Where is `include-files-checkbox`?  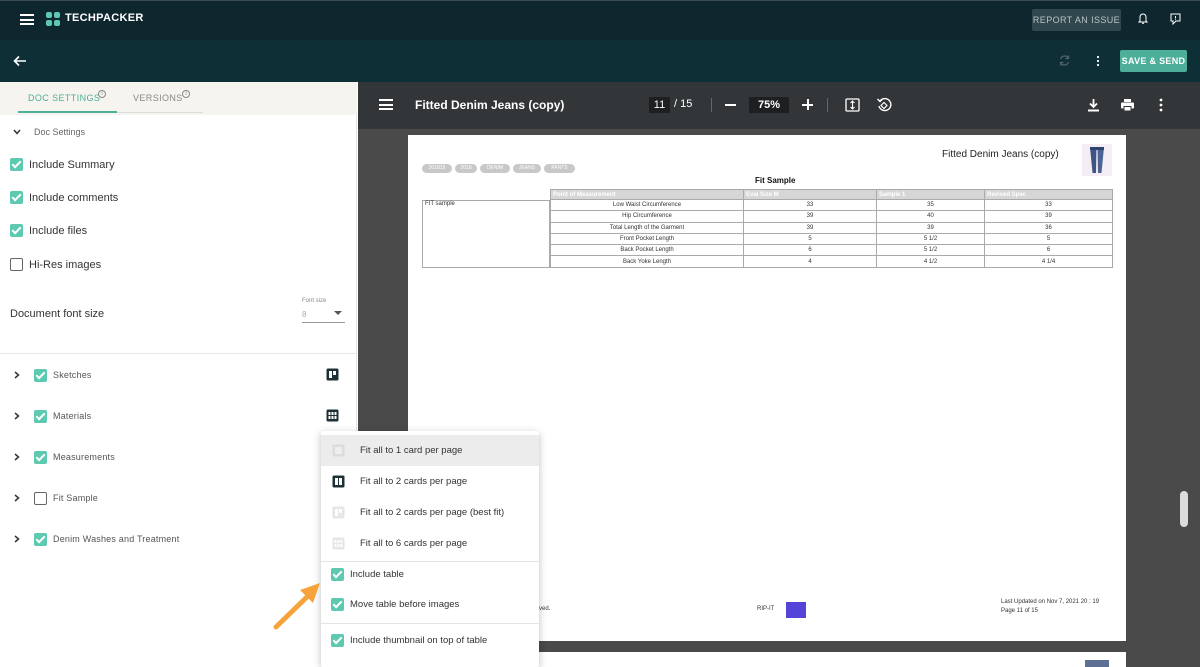
include-files-checkbox is located at coordinates (16, 230).